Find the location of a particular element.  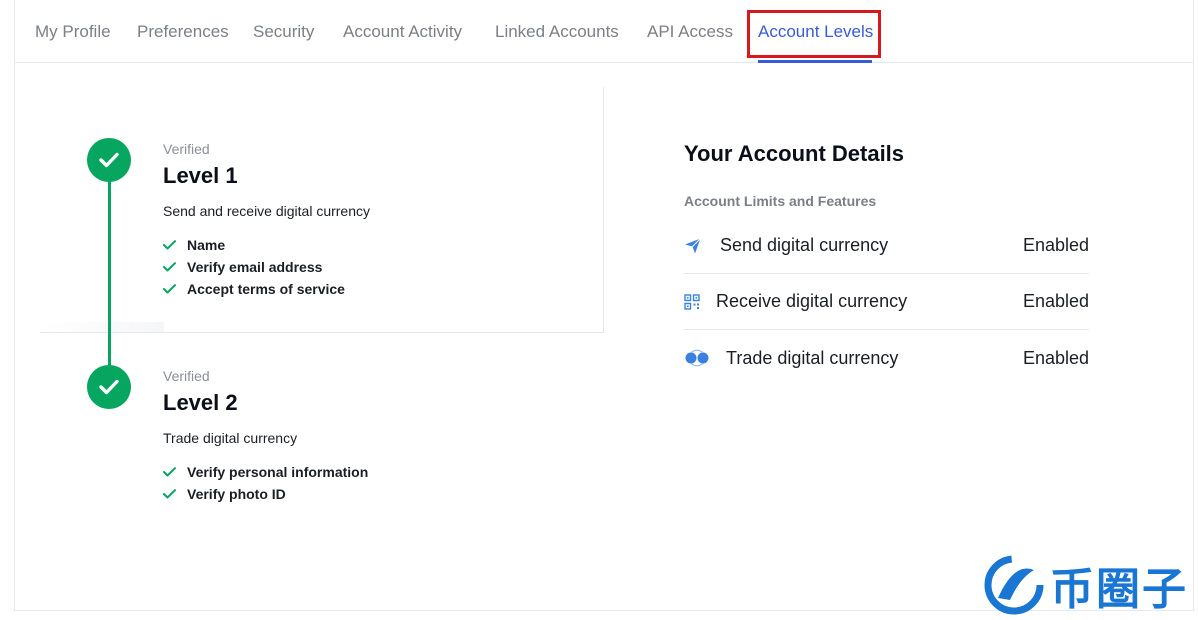

requirement-label: Verify email address is located at coordinates (255, 267).